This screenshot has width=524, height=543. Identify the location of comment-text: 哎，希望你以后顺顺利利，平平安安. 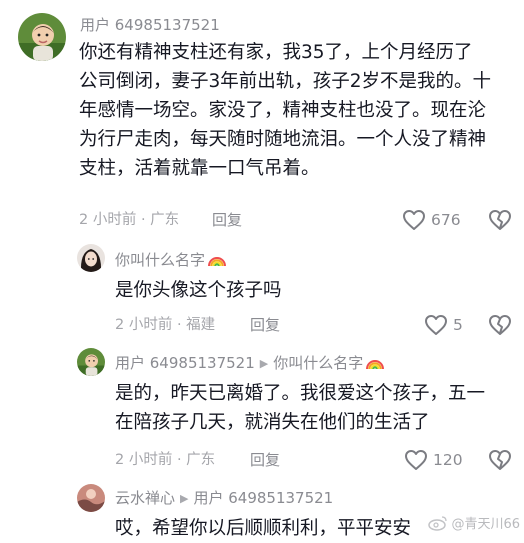
(263, 528).